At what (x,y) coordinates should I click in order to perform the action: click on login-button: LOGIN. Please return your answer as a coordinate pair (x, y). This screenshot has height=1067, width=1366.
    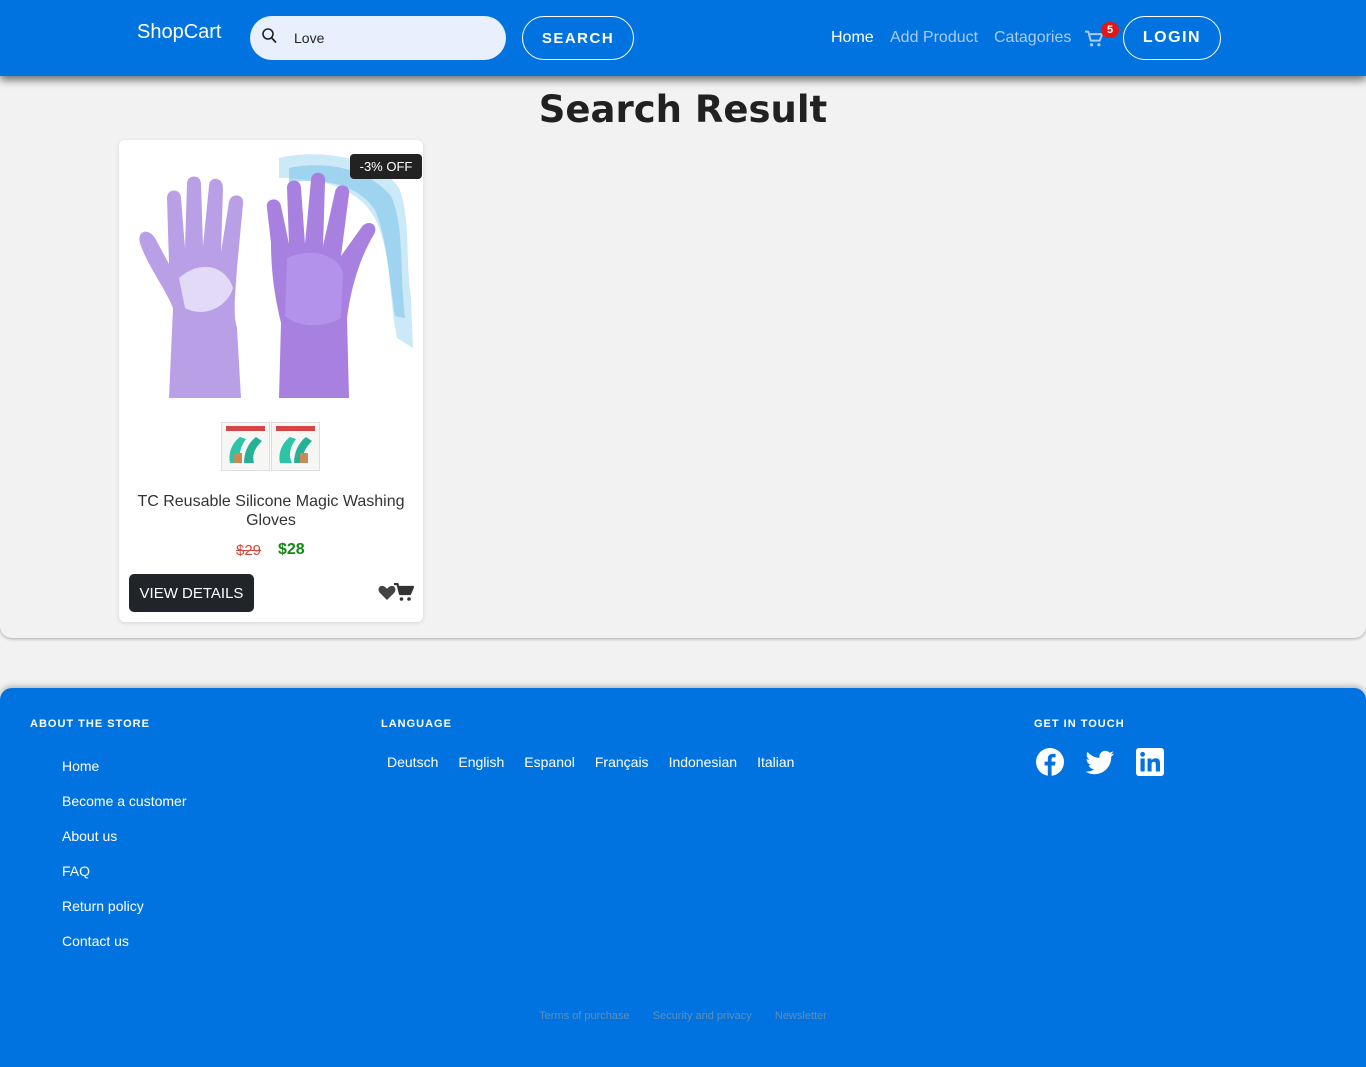
    Looking at the image, I should click on (1172, 38).